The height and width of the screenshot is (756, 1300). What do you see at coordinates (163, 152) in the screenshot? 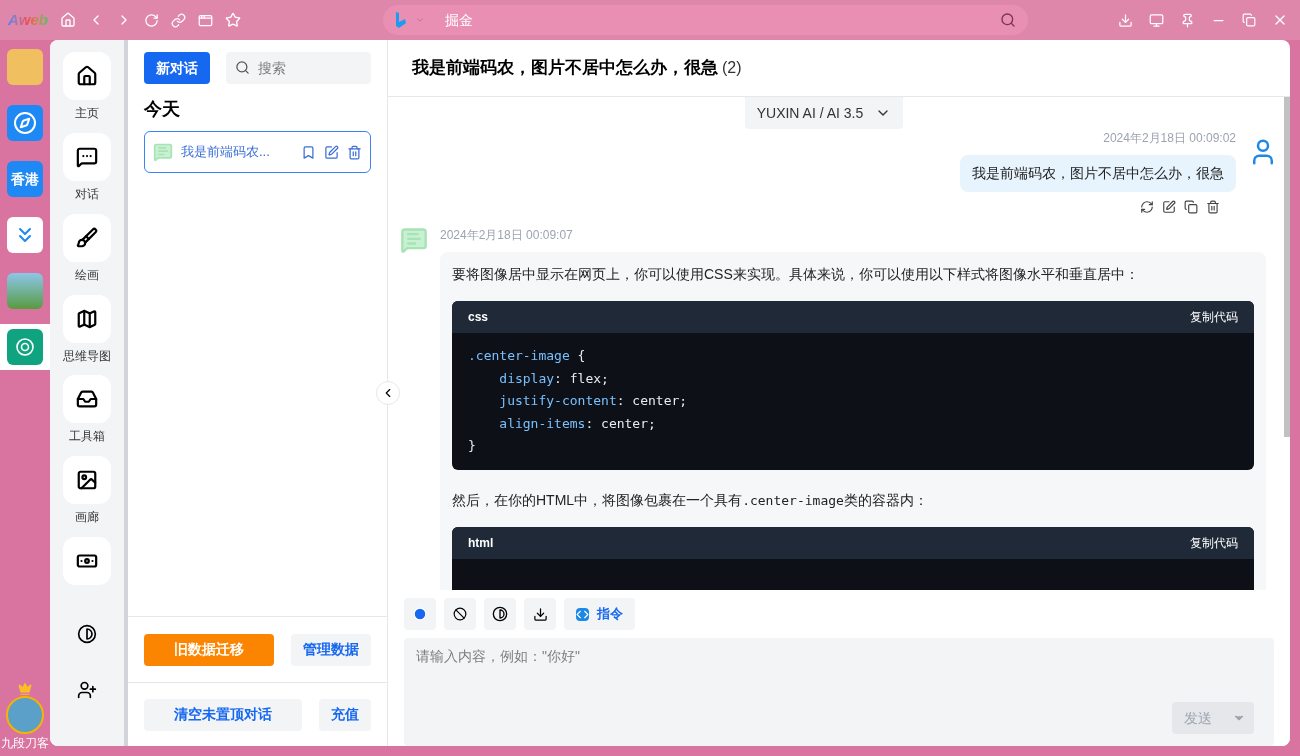
I see `chat-bubble-icon` at bounding box center [163, 152].